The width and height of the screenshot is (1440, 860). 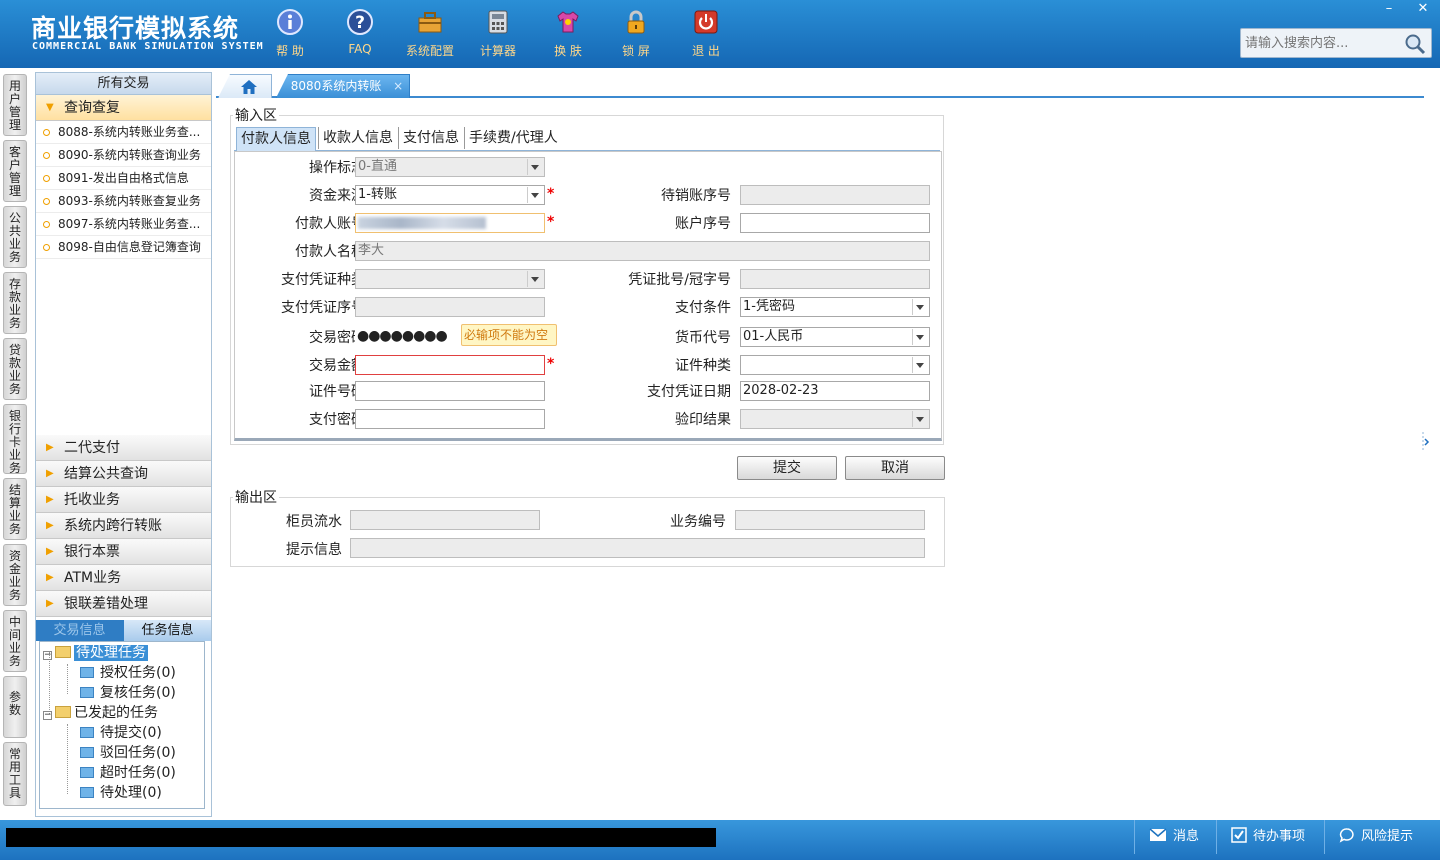 What do you see at coordinates (15, 575) in the screenshot?
I see `vtab-funds: 资金业务` at bounding box center [15, 575].